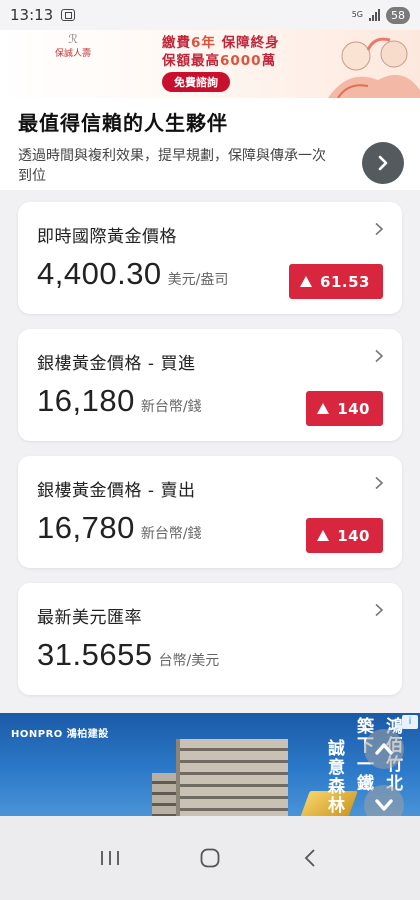 This screenshot has height=900, width=420. Describe the element at coordinates (95, 654) in the screenshot. I see `price-number: 31.5655` at that location.